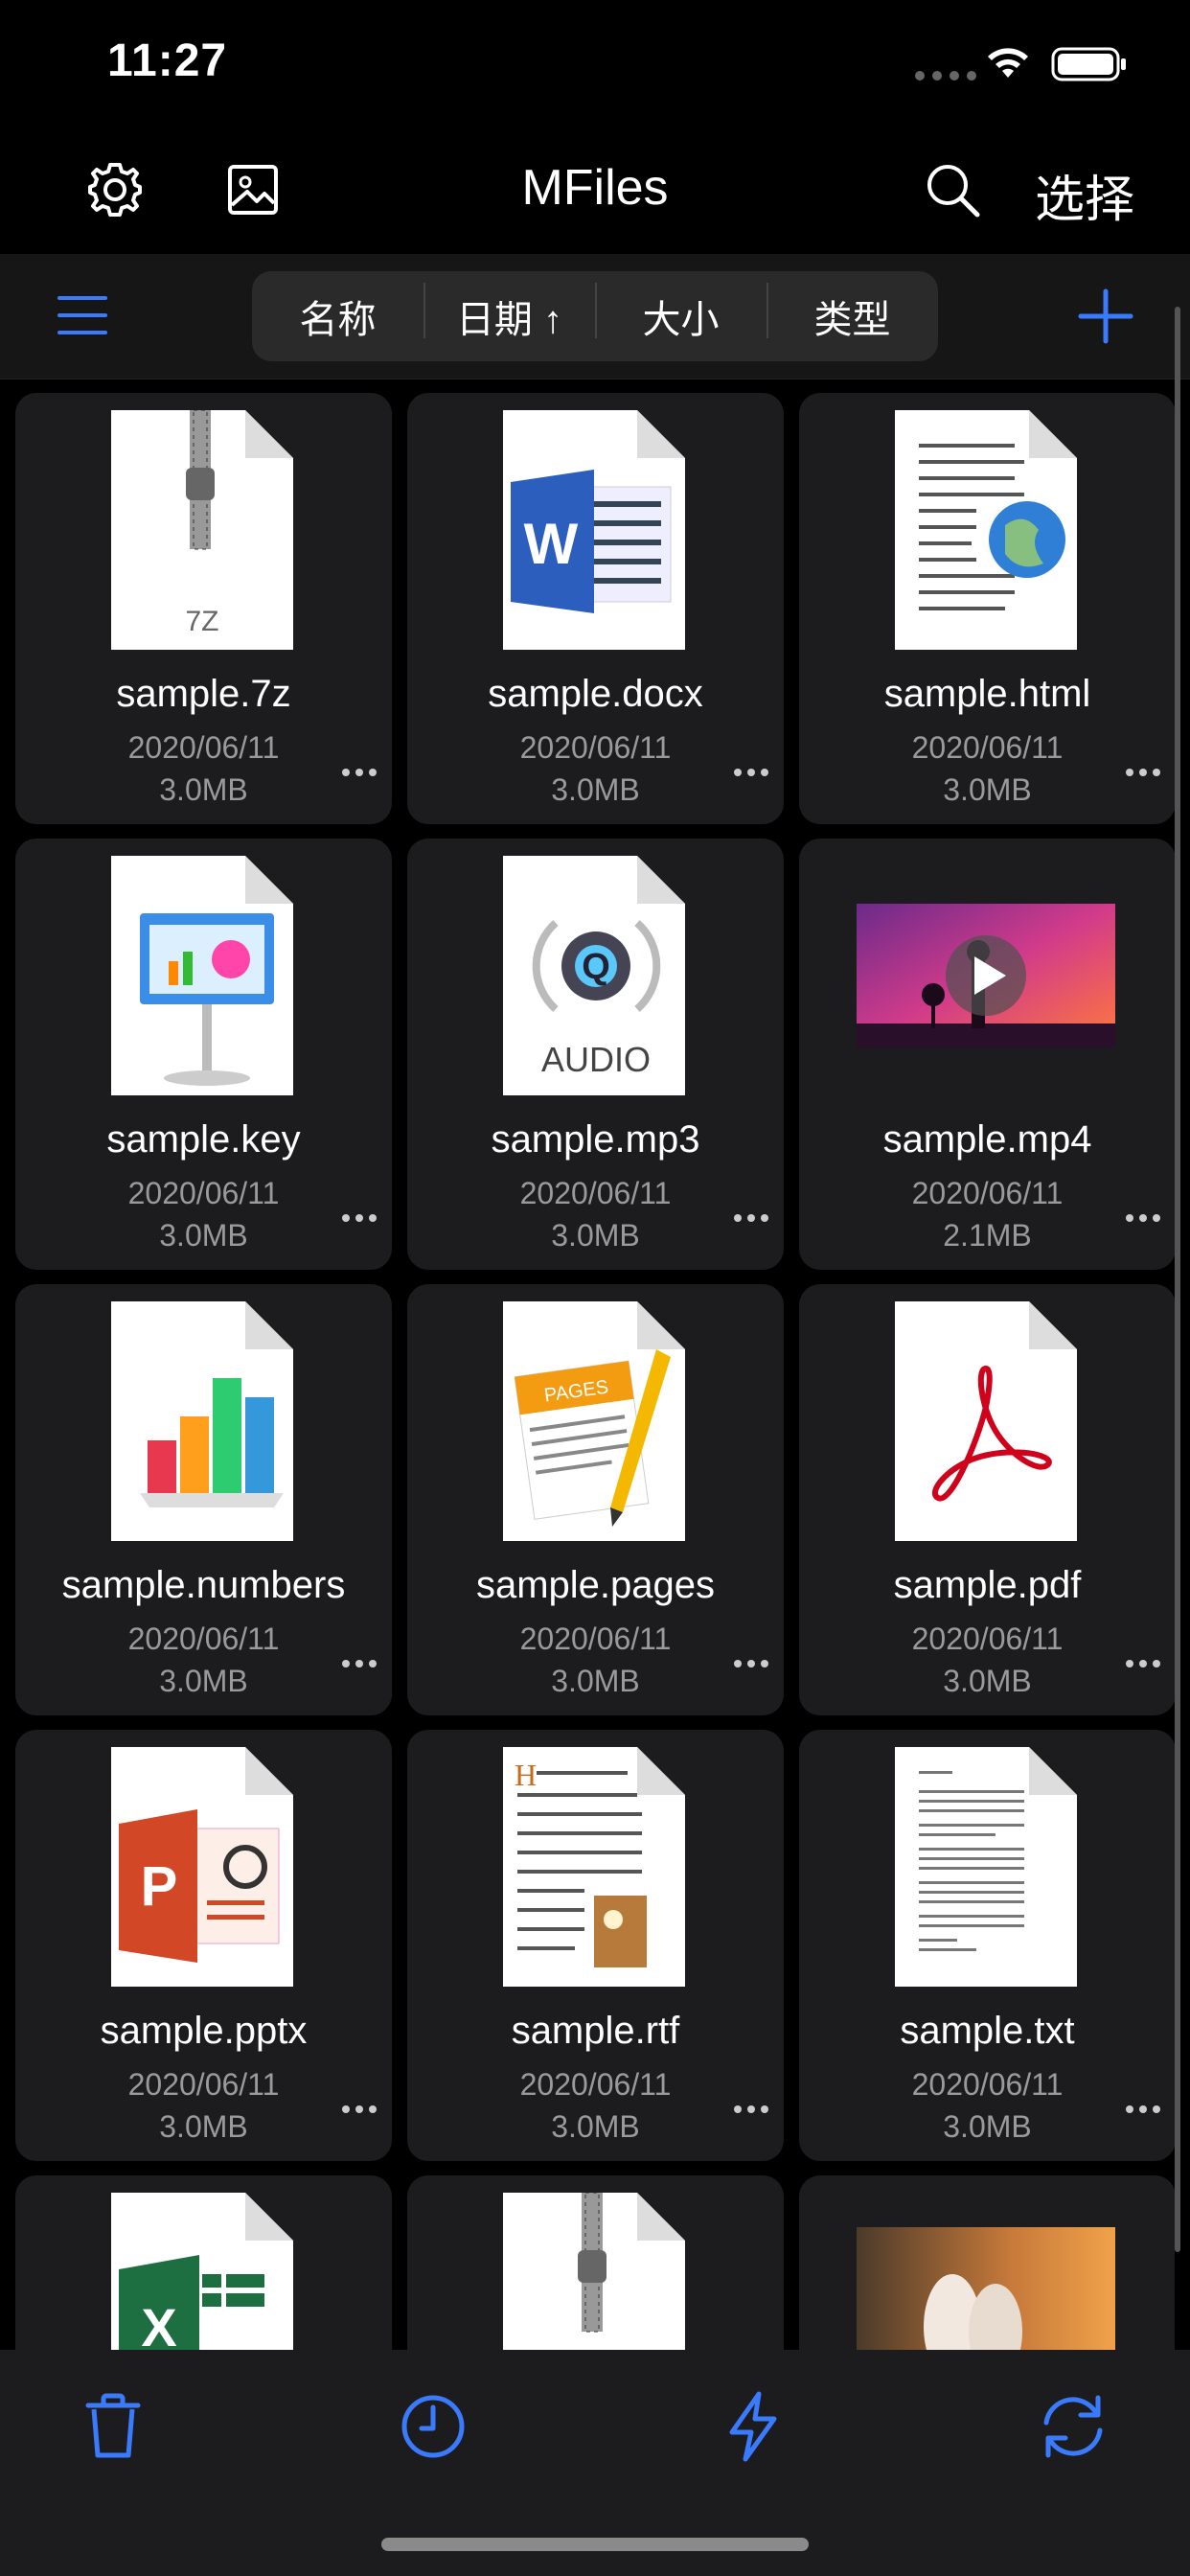 This screenshot has height=2576, width=1190. I want to click on svg-text: X, so click(159, 2323).